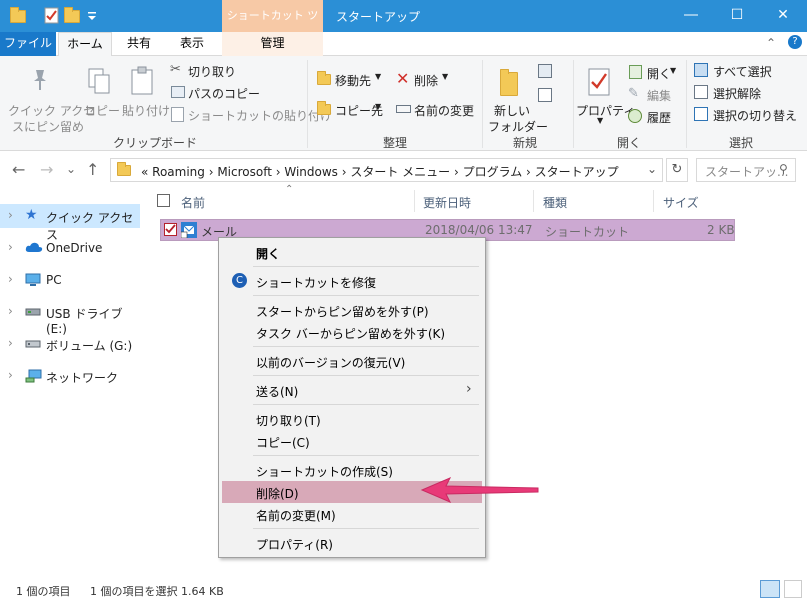 This screenshot has width=807, height=602. What do you see at coordinates (28, 44) in the screenshot?
I see `tab-file: ファイル` at bounding box center [28, 44].